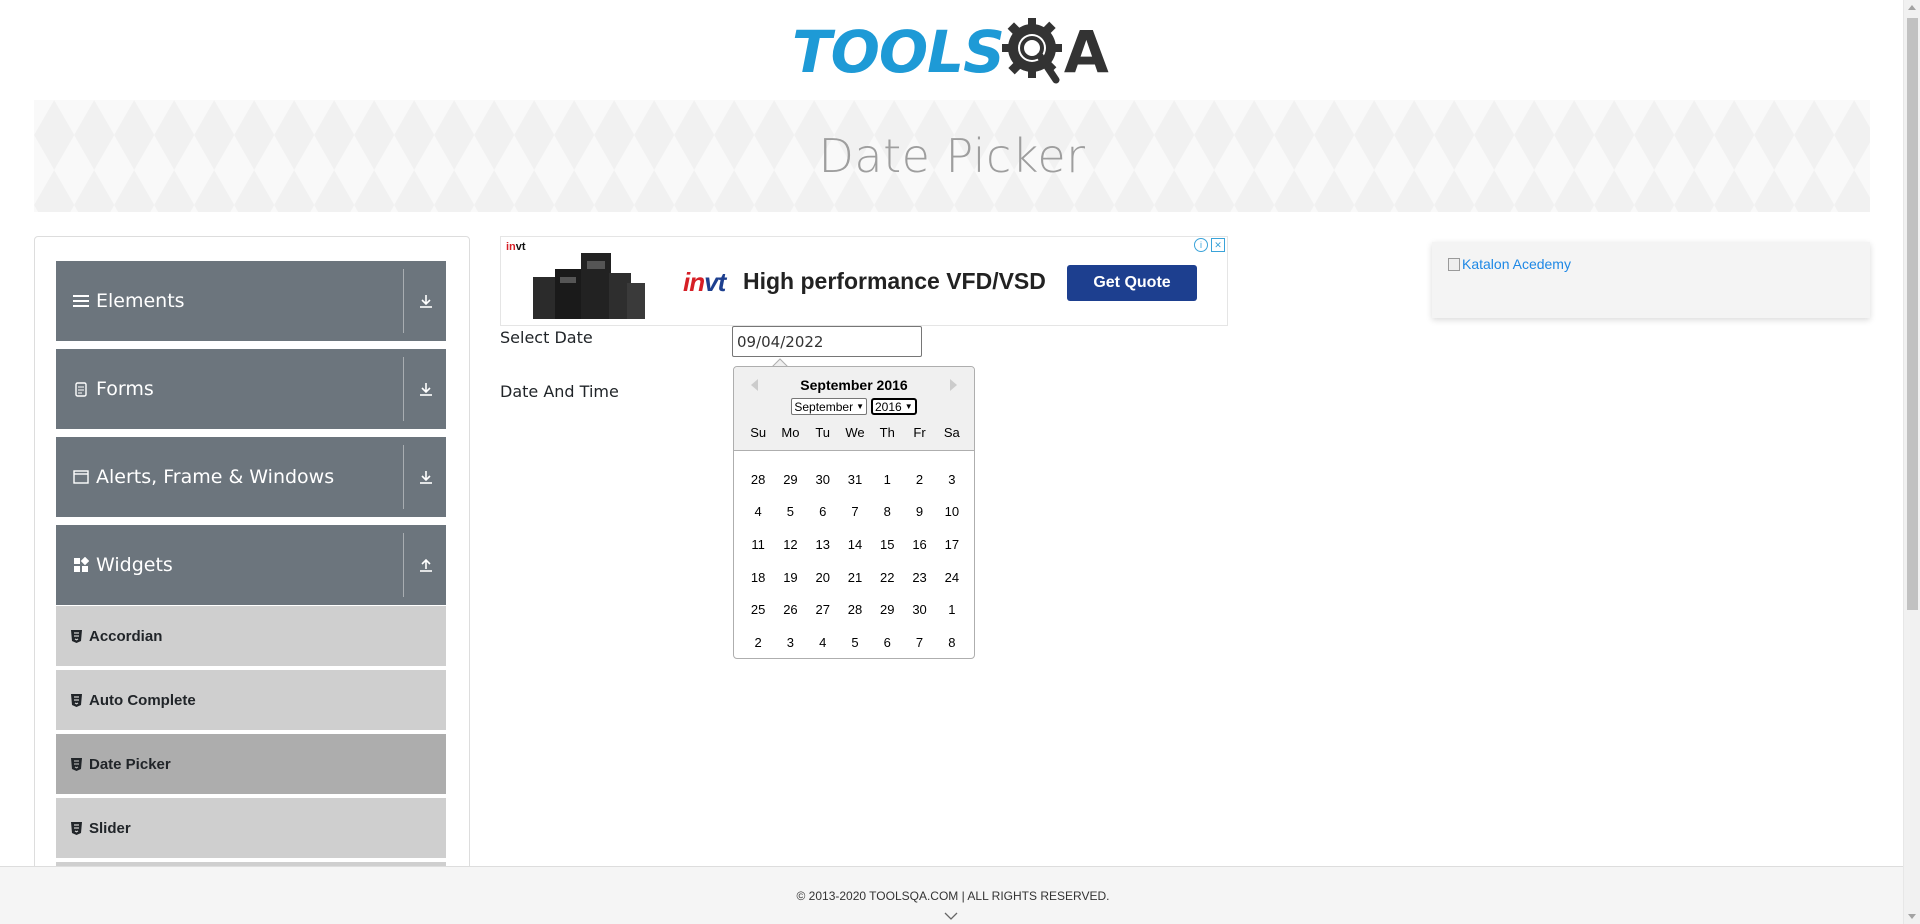 Image resolution: width=1920 pixels, height=924 pixels. I want to click on logo-text-tail: A, so click(1086, 52).